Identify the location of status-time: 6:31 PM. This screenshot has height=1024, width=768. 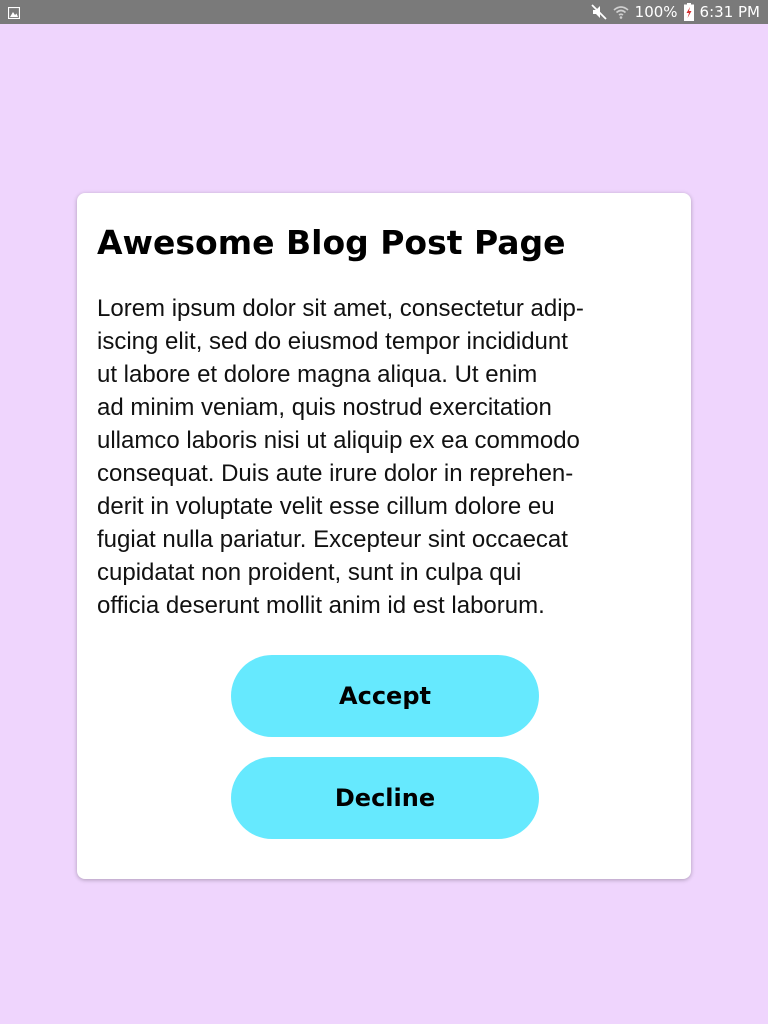
(729, 12).